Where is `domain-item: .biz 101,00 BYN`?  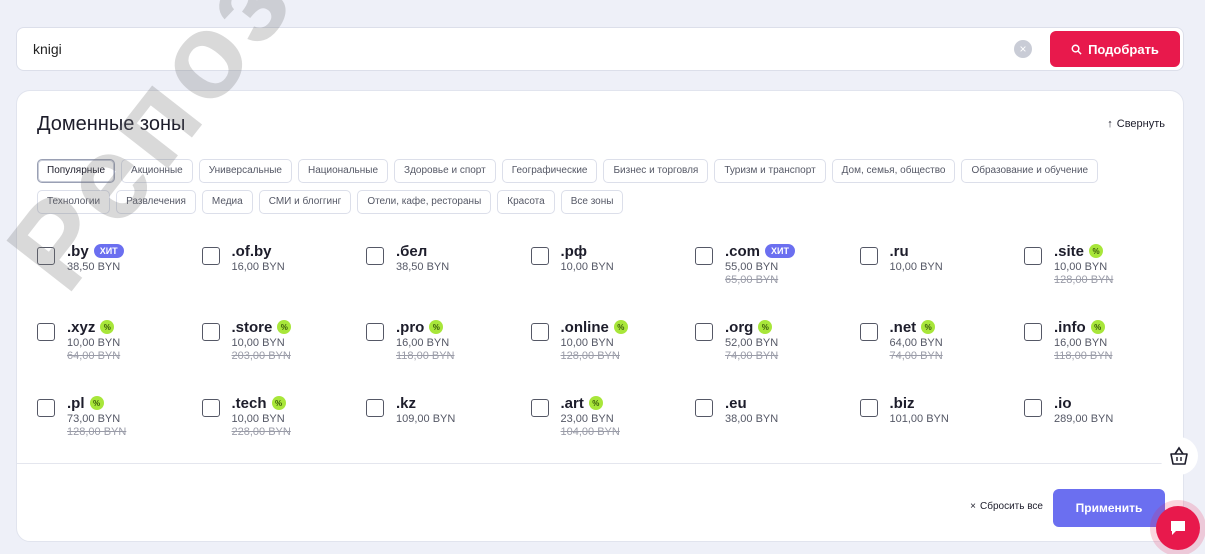 domain-item: .biz 101,00 BYN is located at coordinates (942, 427).